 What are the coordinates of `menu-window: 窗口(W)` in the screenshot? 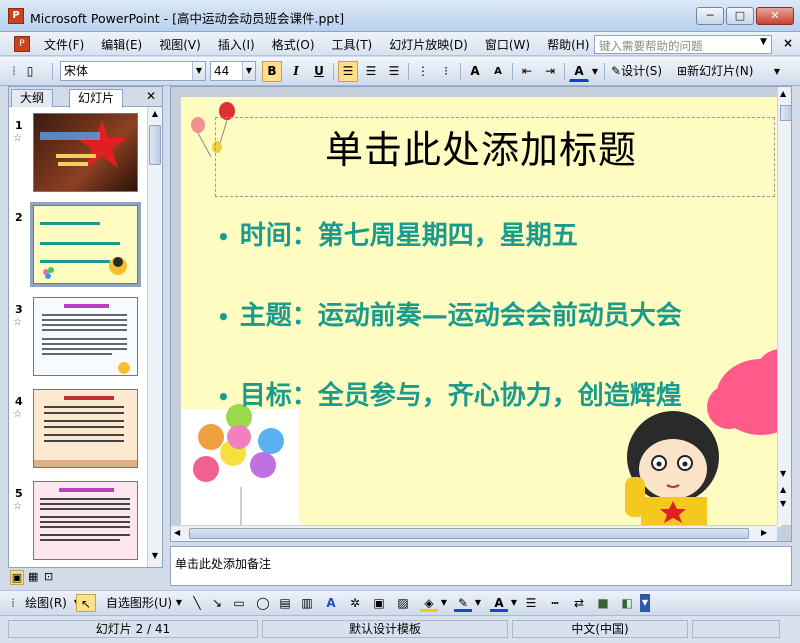 It's located at (507, 44).